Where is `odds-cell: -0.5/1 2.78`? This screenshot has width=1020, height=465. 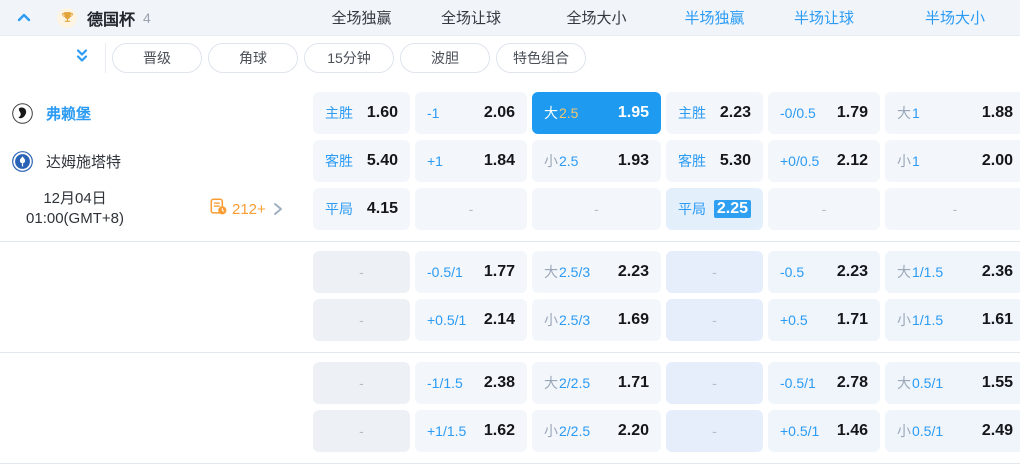 odds-cell: -0.5/1 2.78 is located at coordinates (824, 383).